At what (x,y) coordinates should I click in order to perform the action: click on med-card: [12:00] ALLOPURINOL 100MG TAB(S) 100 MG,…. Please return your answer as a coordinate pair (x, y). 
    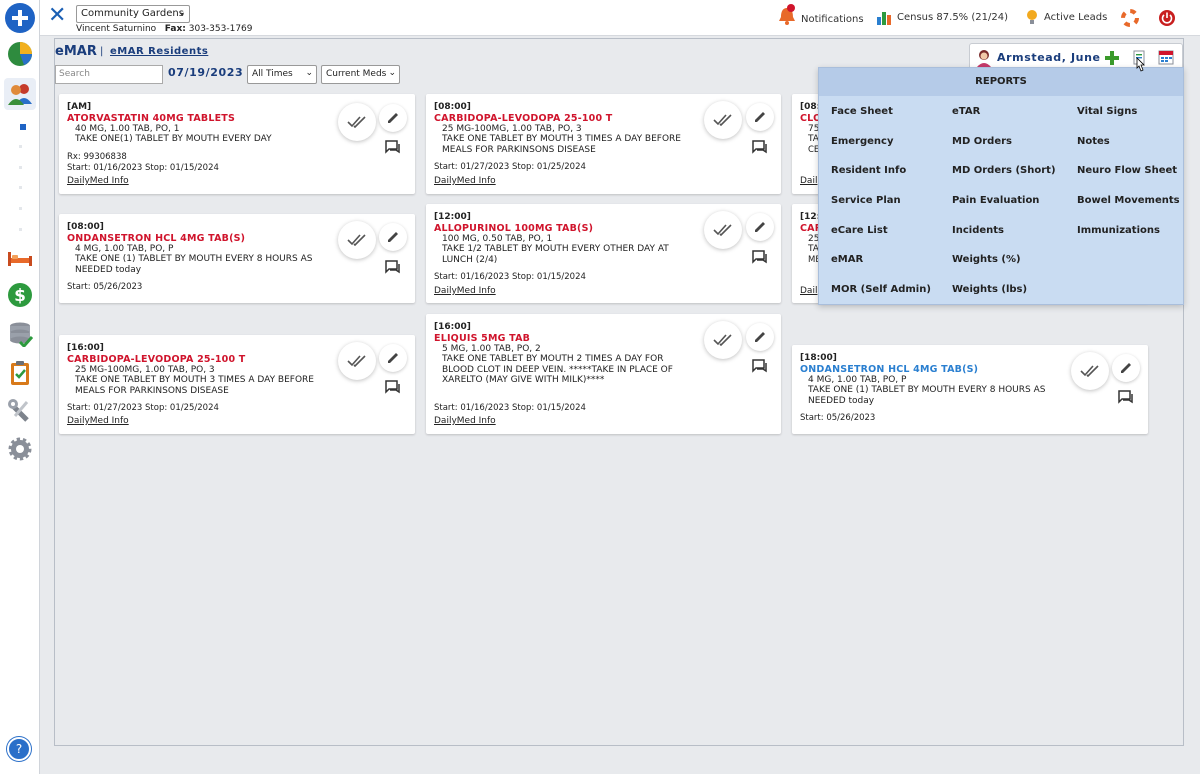
    Looking at the image, I should click on (603, 253).